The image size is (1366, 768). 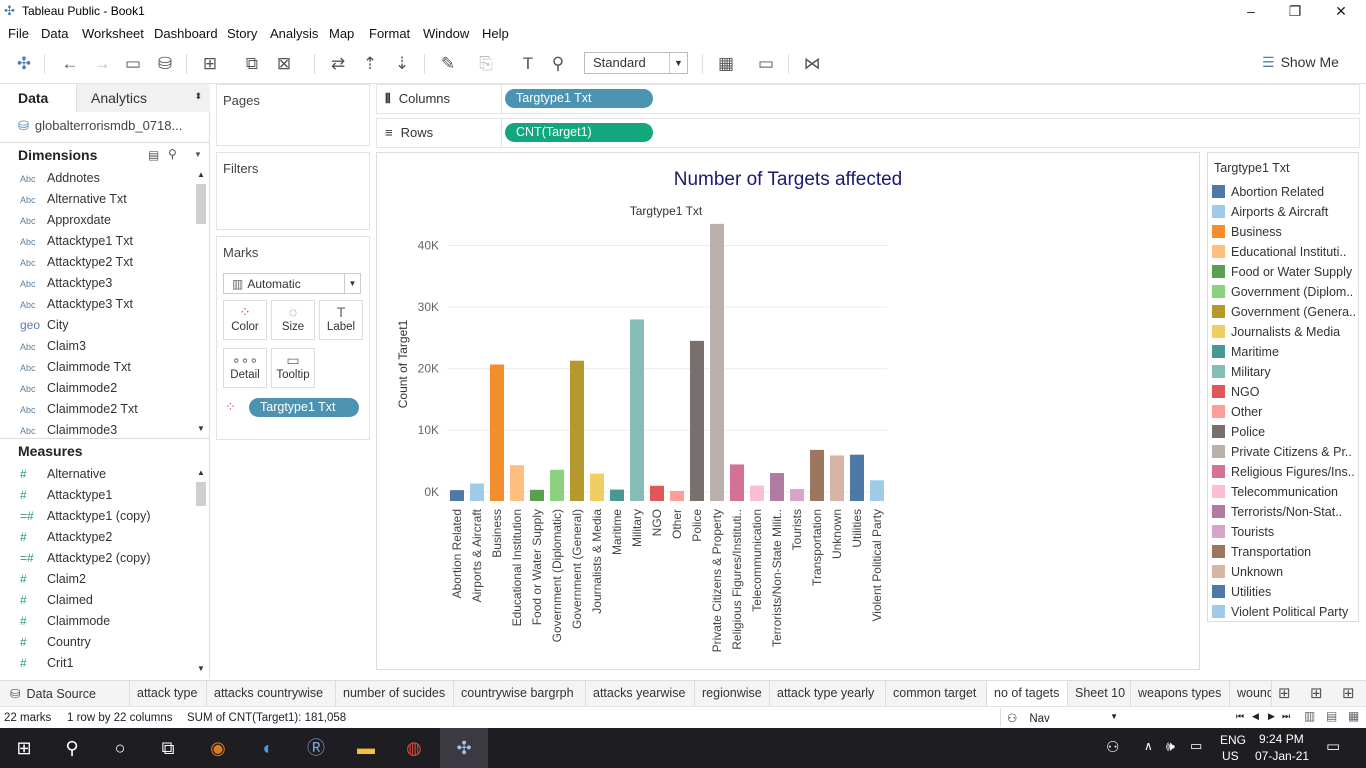 What do you see at coordinates (341, 320) in the screenshot?
I see `label-button: T Label` at bounding box center [341, 320].